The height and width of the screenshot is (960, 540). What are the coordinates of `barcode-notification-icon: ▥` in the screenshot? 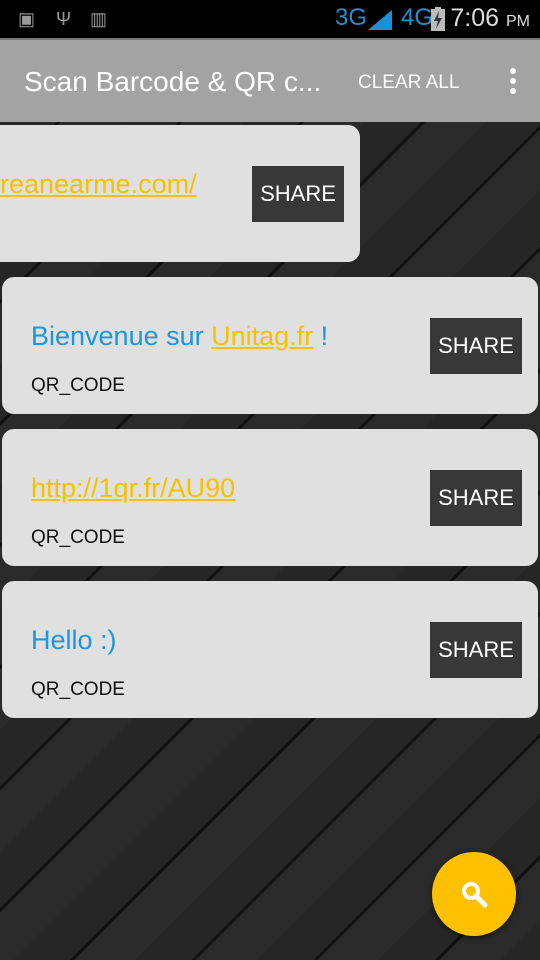 It's located at (99, 19).